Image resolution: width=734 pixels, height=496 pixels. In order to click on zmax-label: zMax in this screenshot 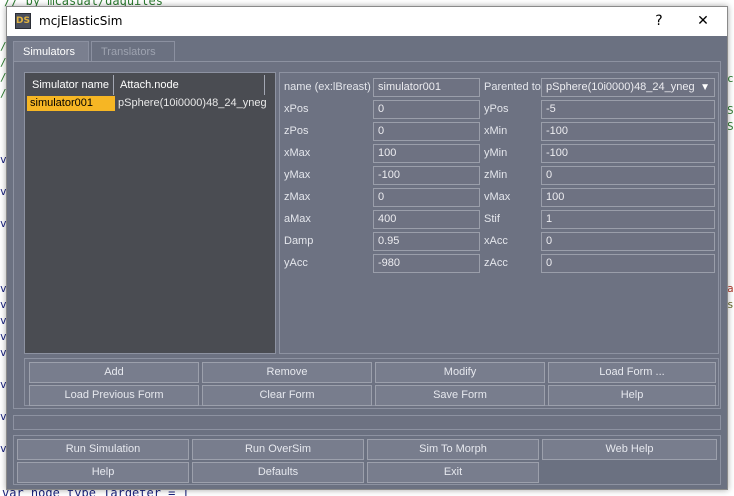, I will do `click(297, 197)`.